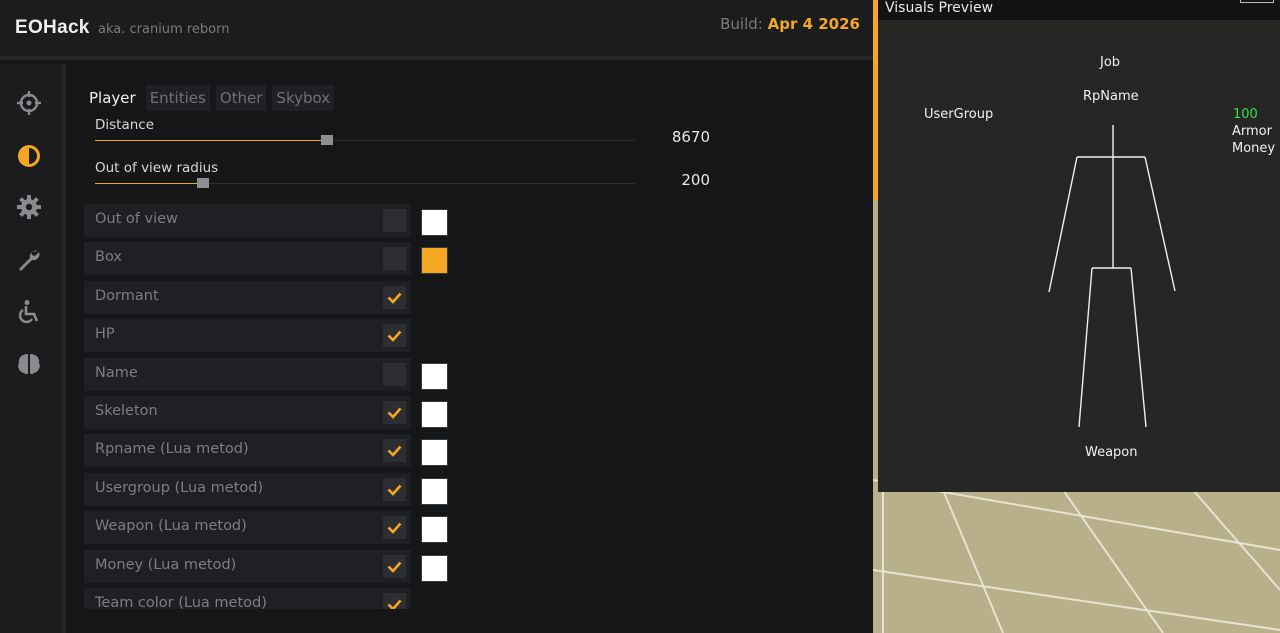  What do you see at coordinates (1110, 62) in the screenshot?
I see `preview-job: Job` at bounding box center [1110, 62].